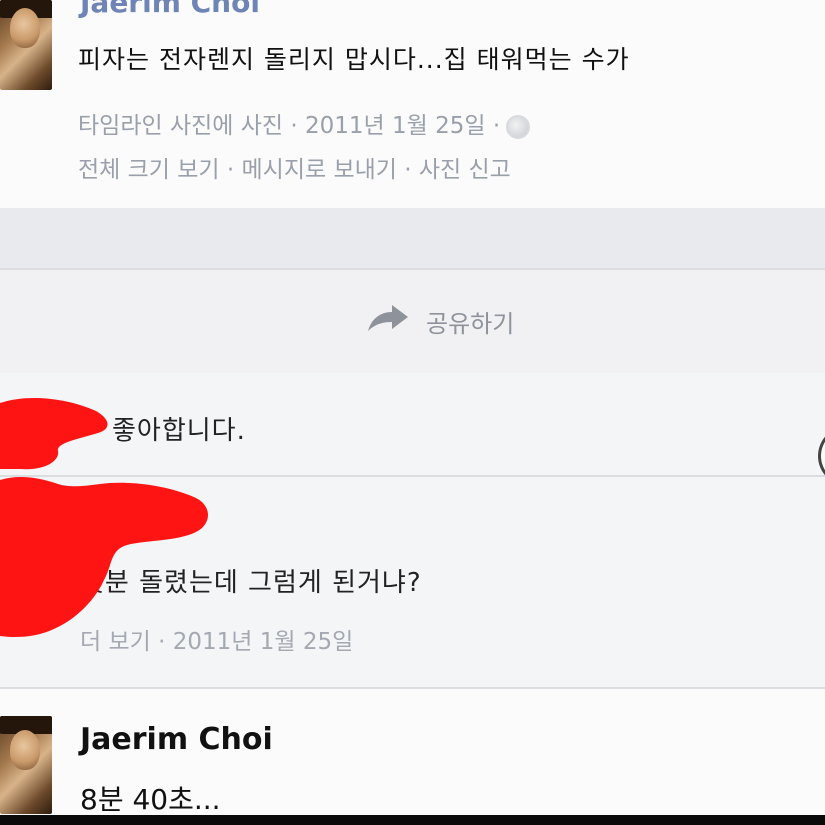  I want to click on censor-mark, so click(104, 557).